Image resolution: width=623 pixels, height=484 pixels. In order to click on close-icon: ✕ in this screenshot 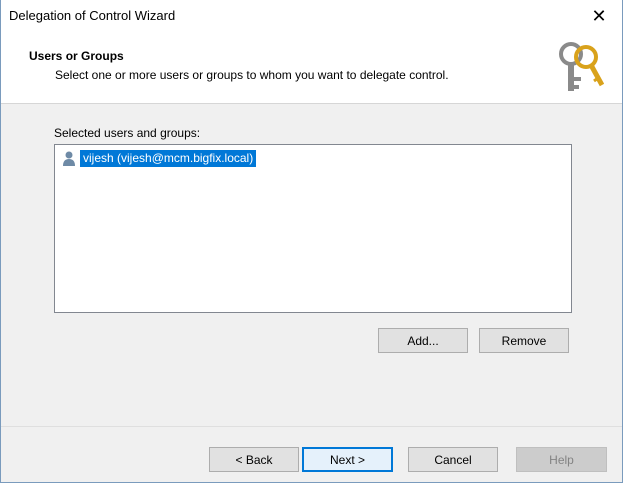, I will do `click(599, 15)`.